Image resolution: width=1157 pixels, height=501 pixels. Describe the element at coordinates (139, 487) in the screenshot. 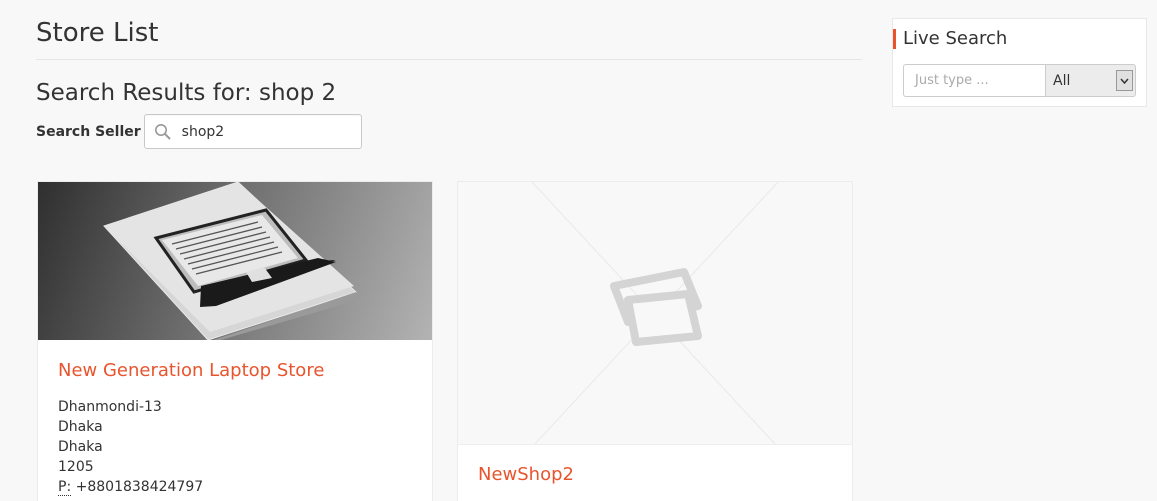

I see `phone-number: +8801838424797` at that location.